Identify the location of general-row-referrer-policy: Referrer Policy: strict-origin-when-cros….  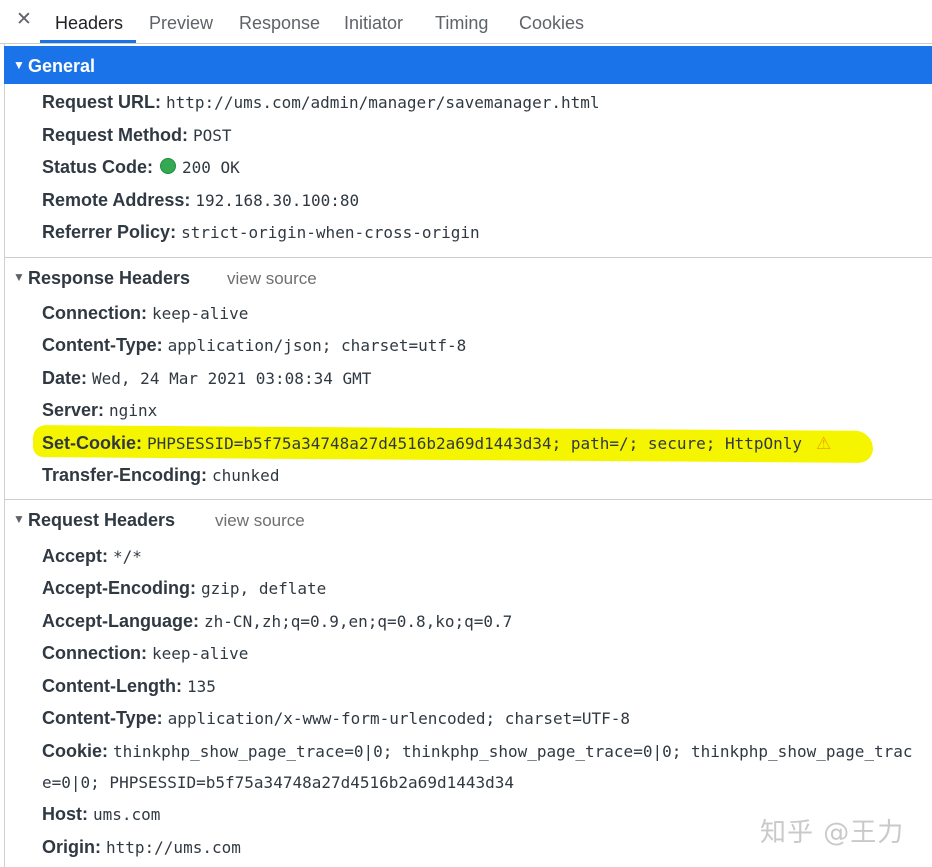
(261, 232).